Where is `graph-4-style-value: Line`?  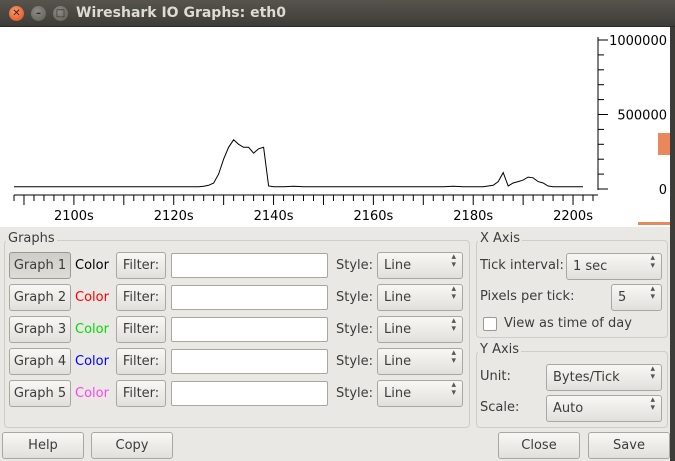 graph-4-style-value: Line is located at coordinates (398, 361).